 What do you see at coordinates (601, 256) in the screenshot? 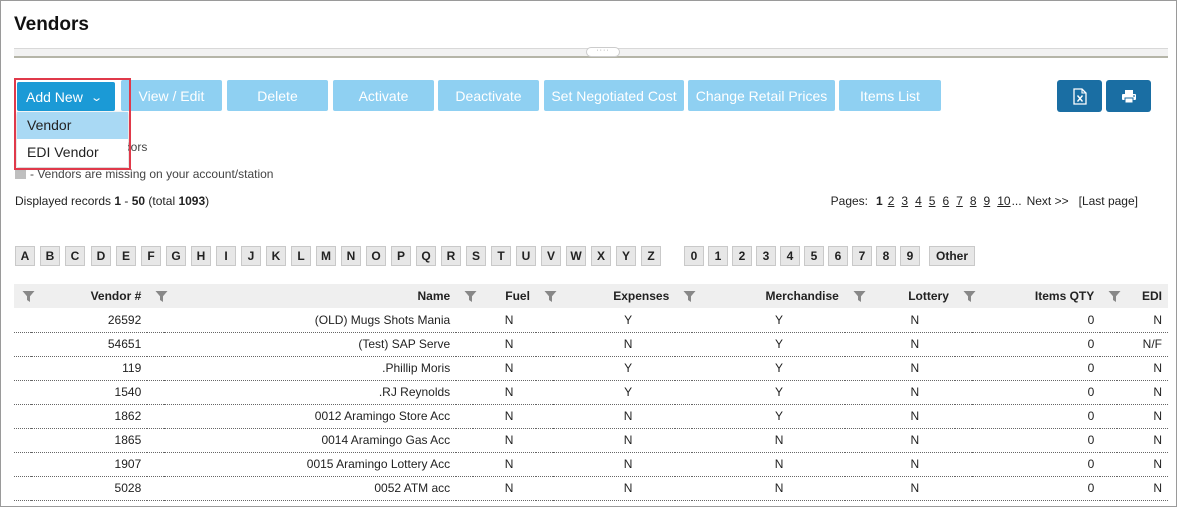
I see `alpha-filter-x: X` at bounding box center [601, 256].